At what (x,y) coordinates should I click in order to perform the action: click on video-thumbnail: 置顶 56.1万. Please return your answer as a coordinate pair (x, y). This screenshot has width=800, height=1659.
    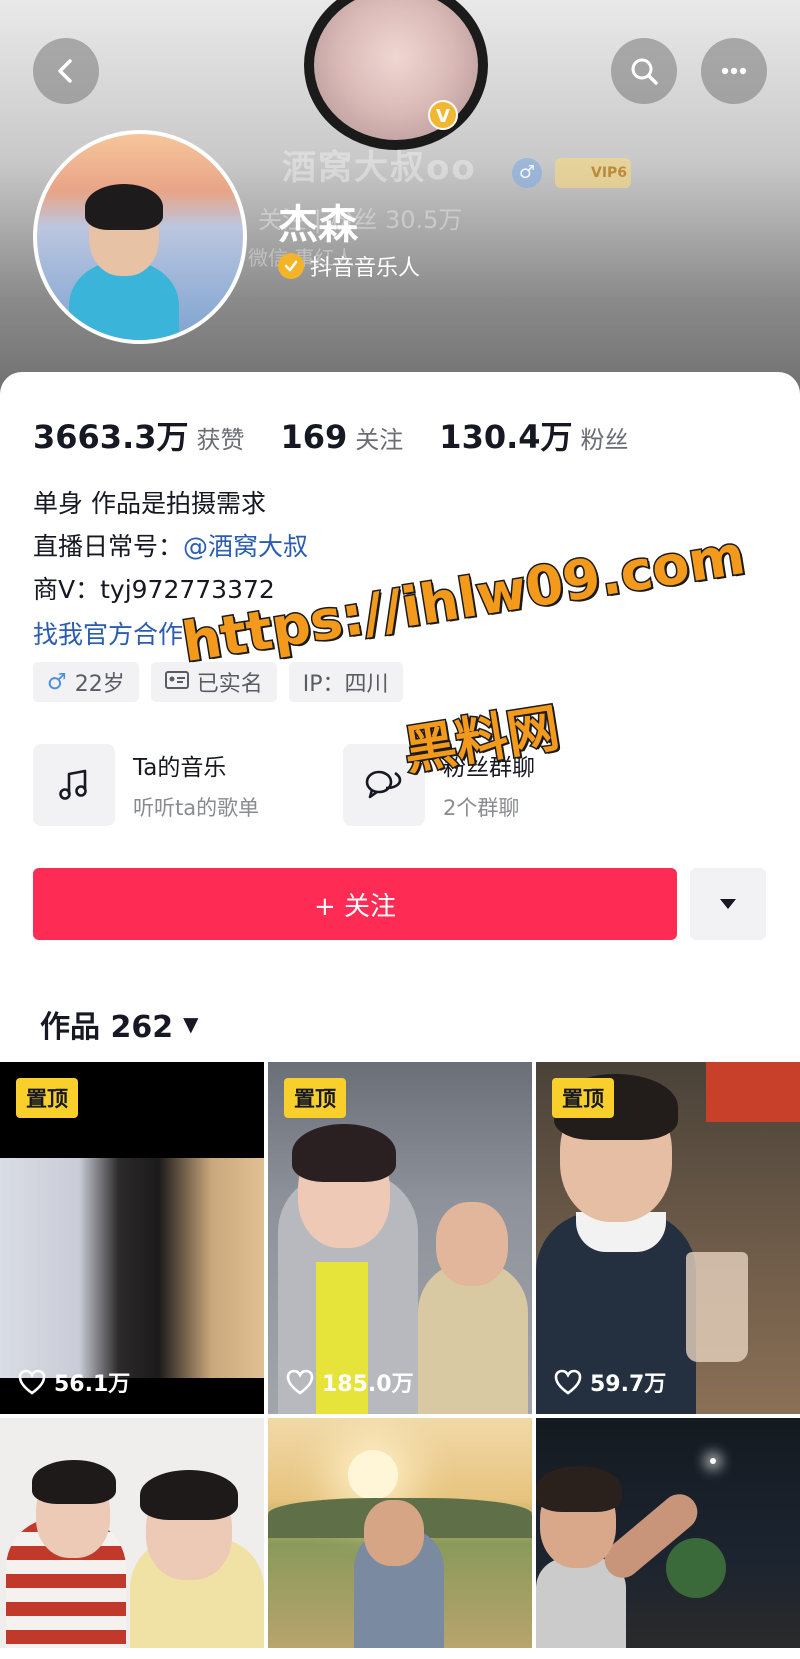
    Looking at the image, I should click on (132, 1238).